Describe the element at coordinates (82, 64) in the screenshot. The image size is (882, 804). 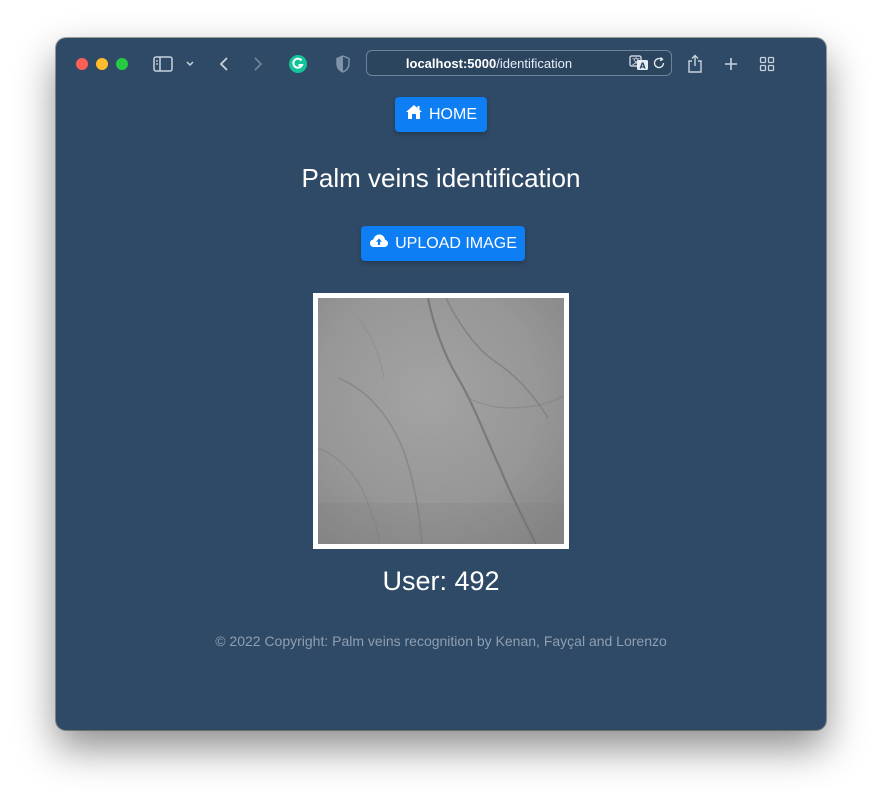
I see `close-window-button` at that location.